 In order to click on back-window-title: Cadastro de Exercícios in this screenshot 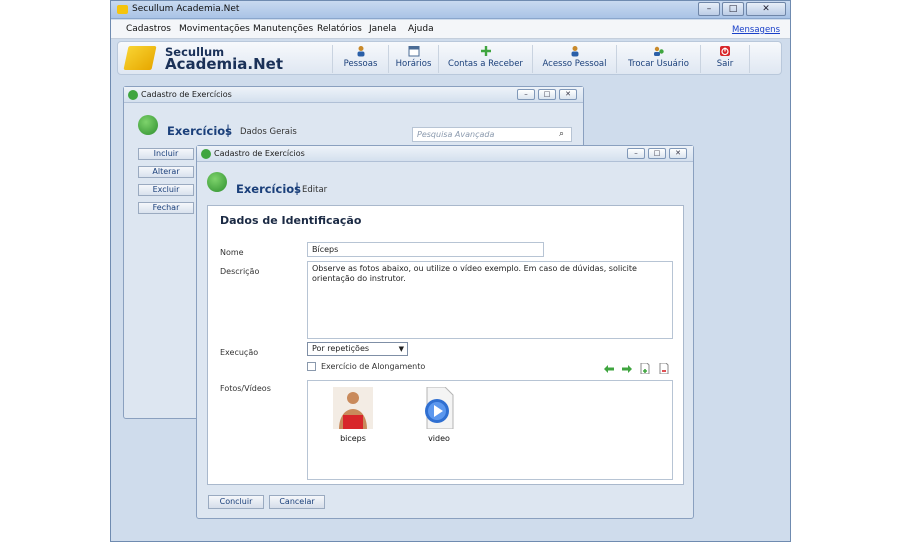, I will do `click(186, 94)`.